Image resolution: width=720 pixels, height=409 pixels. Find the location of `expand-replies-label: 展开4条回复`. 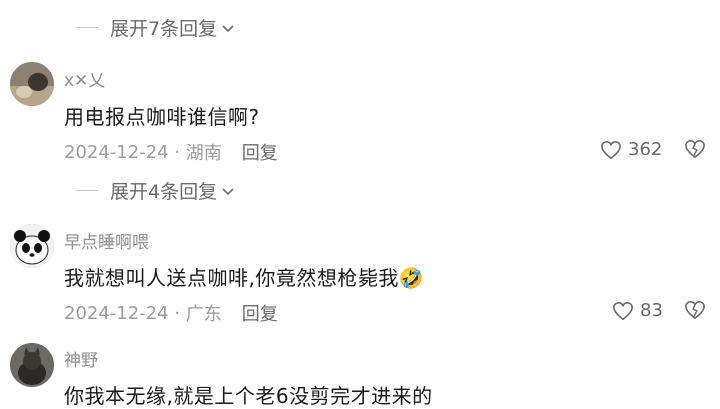

expand-replies-label: 展开4条回复 is located at coordinates (164, 192).